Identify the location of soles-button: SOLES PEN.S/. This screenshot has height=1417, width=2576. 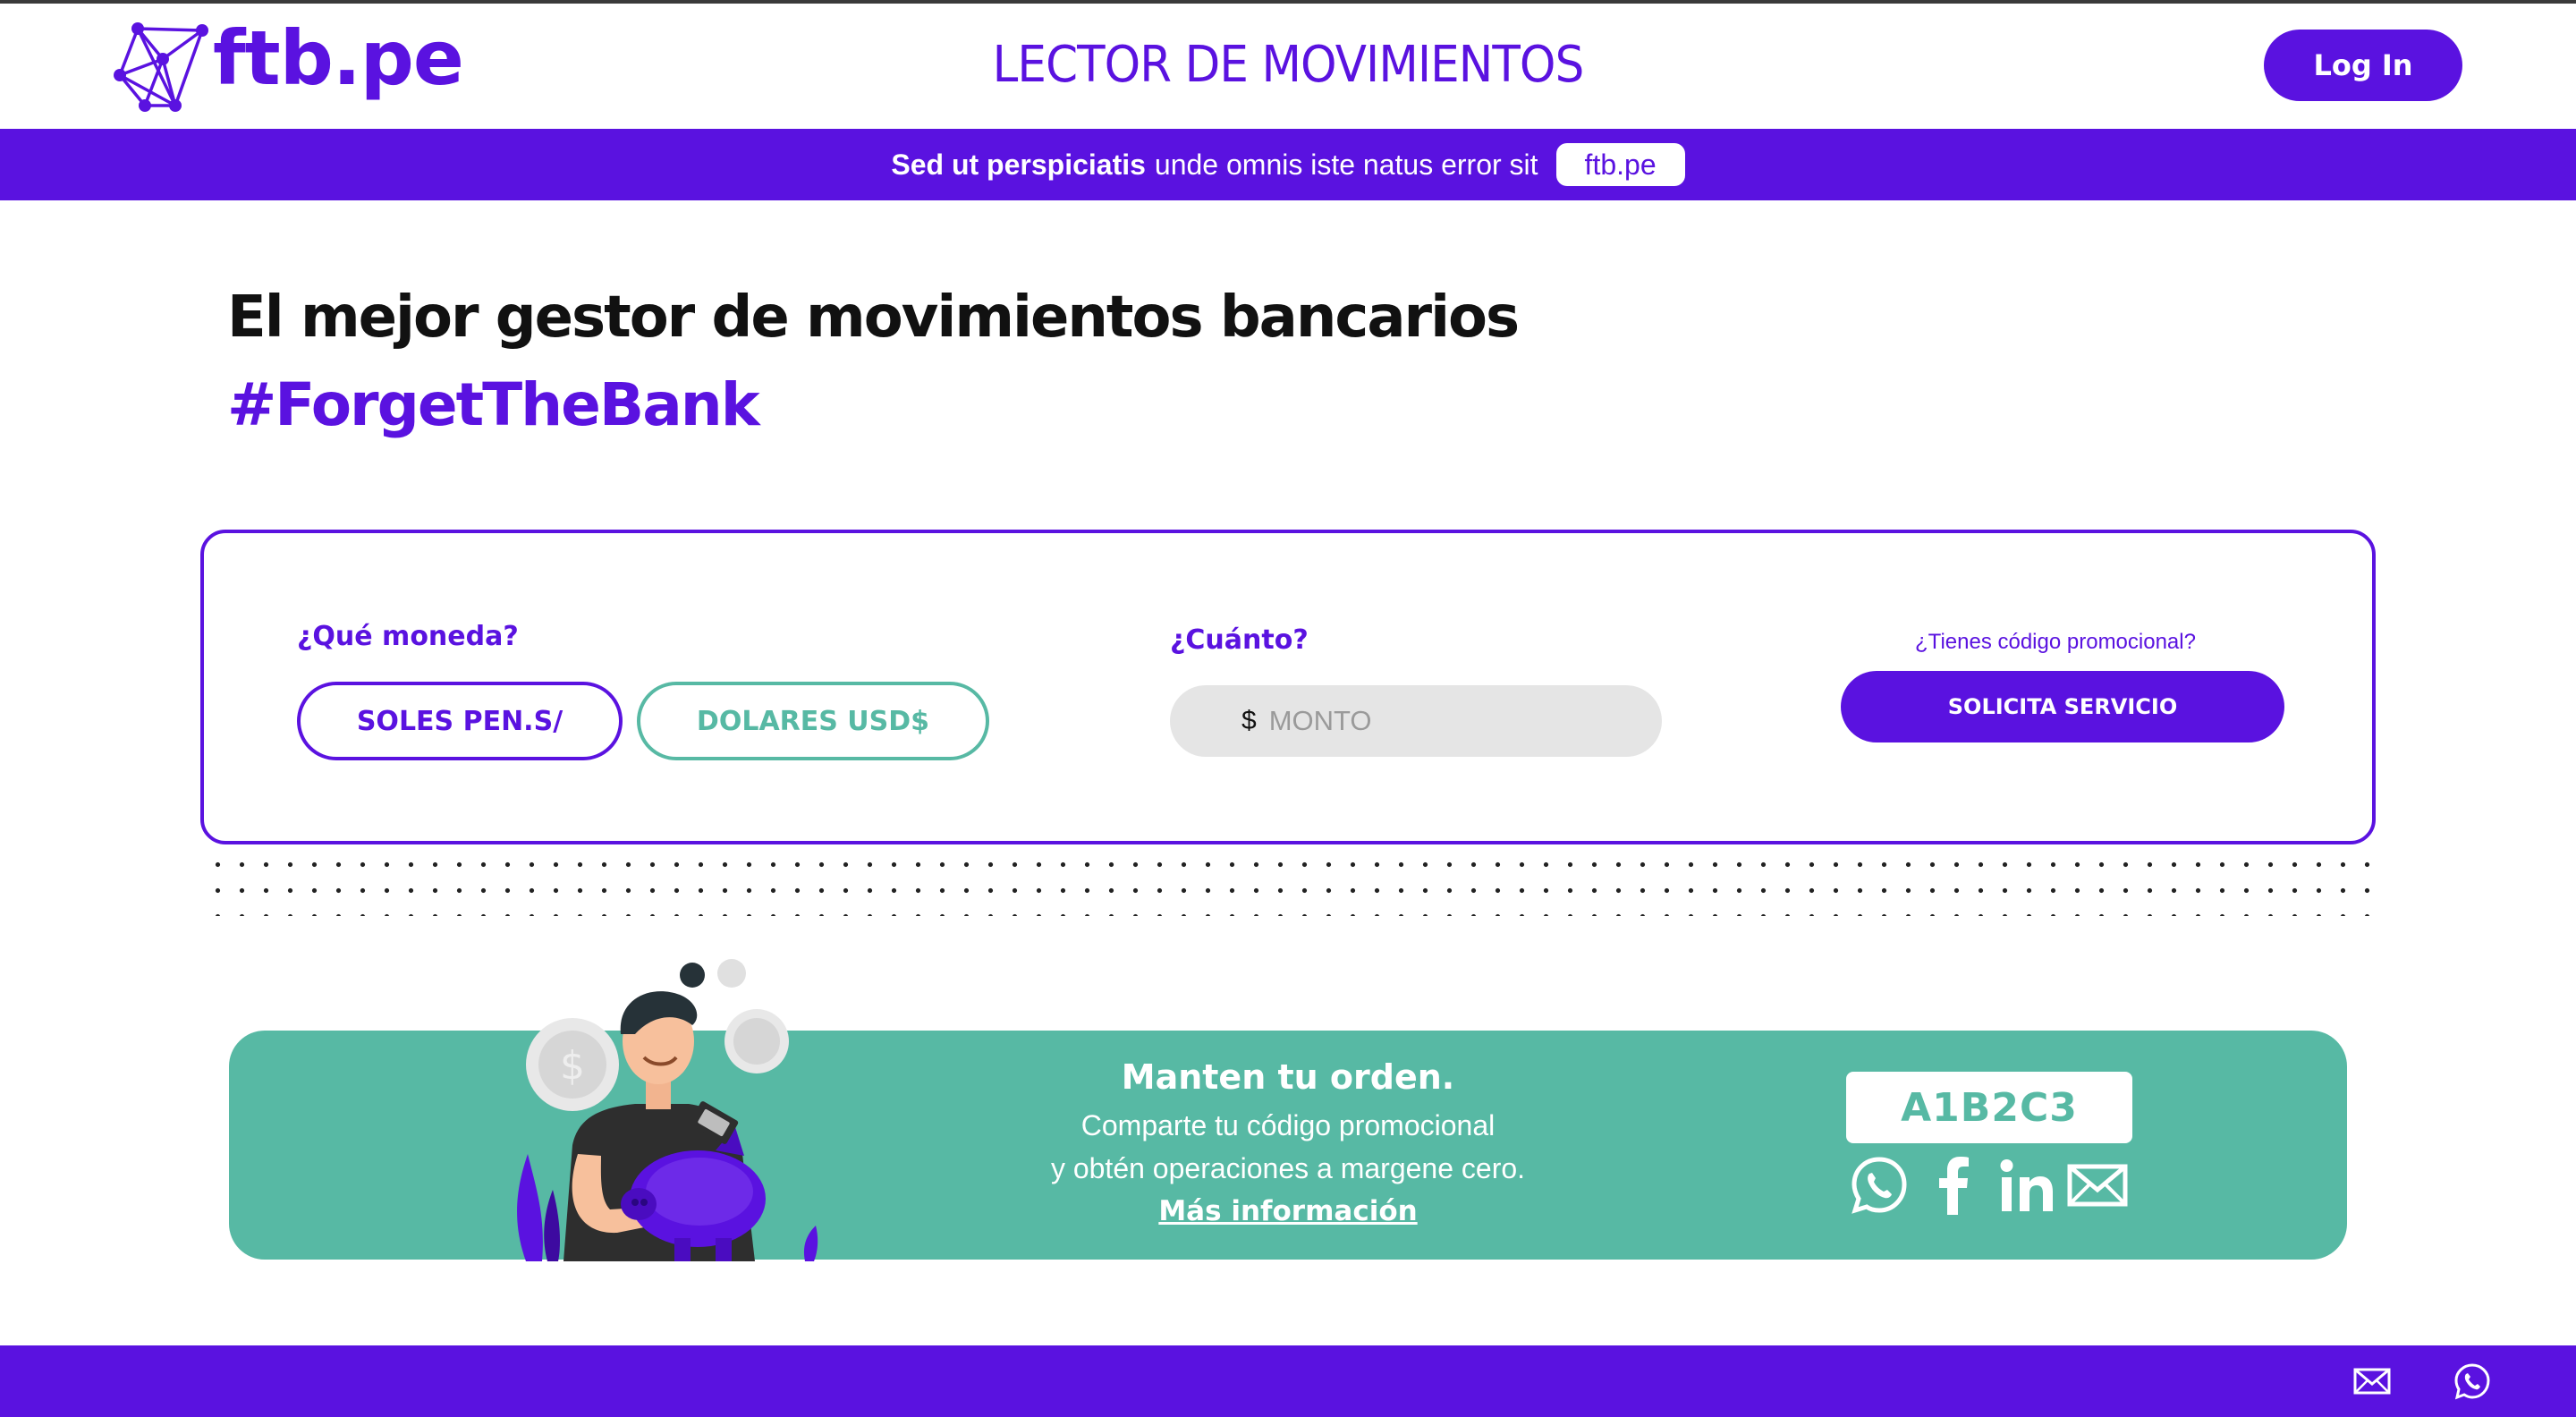
(460, 721).